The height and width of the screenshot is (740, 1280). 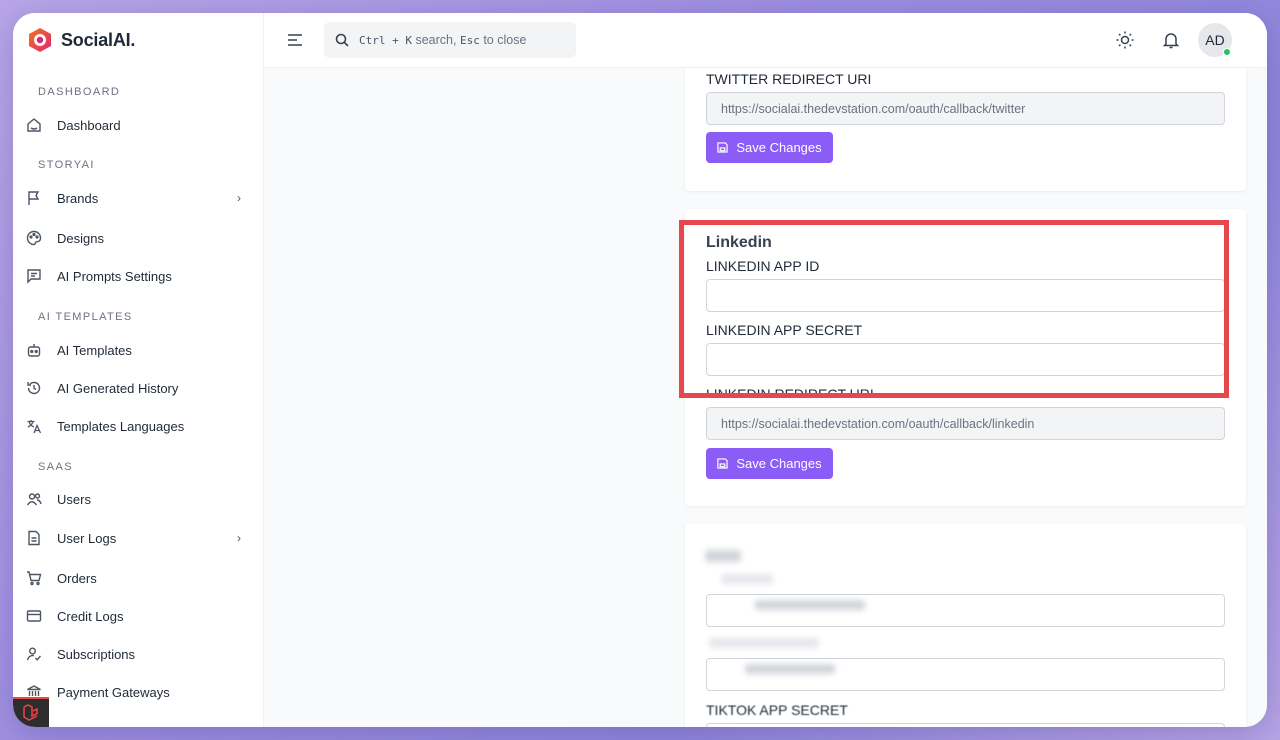 I want to click on section-label-saas: SAAS, so click(x=55, y=467).